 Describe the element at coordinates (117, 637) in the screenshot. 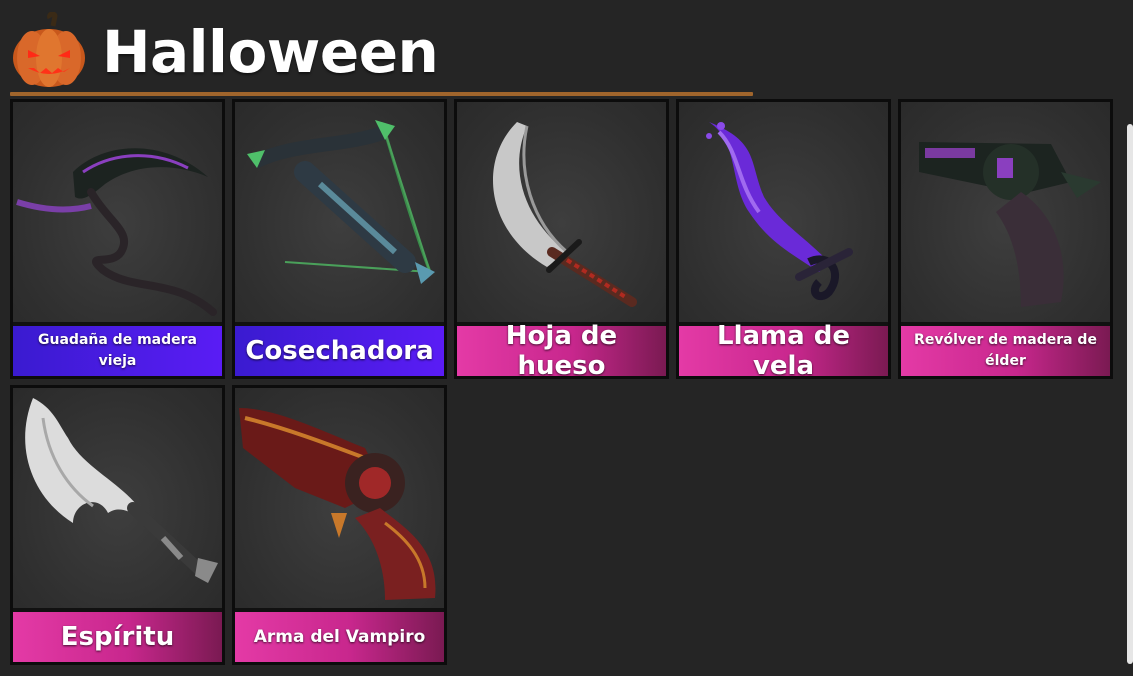

I see `item-name: Espíritu` at that location.